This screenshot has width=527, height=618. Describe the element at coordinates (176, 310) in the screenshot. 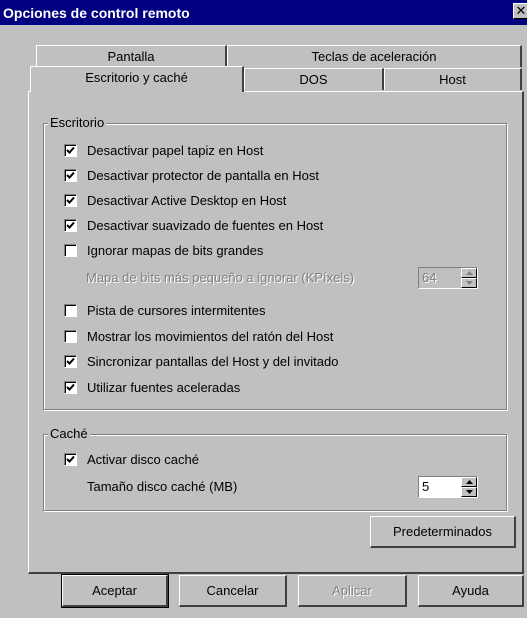

I see `checkbox-label: Pista de cursores intermitentes` at that location.